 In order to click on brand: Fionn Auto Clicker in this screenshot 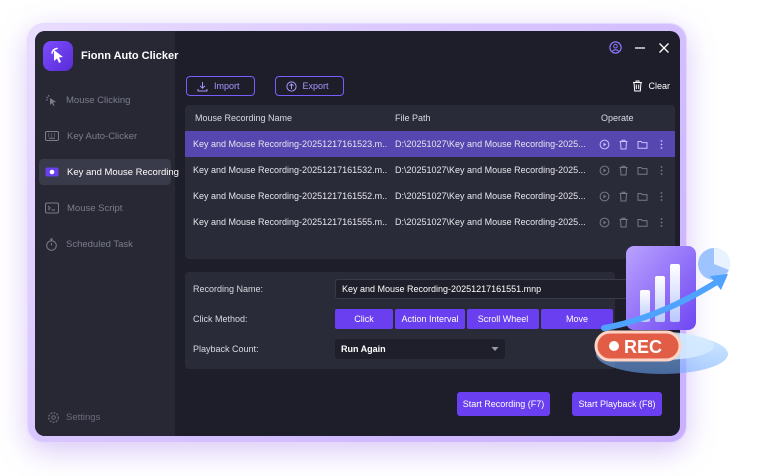, I will do `click(110, 56)`.